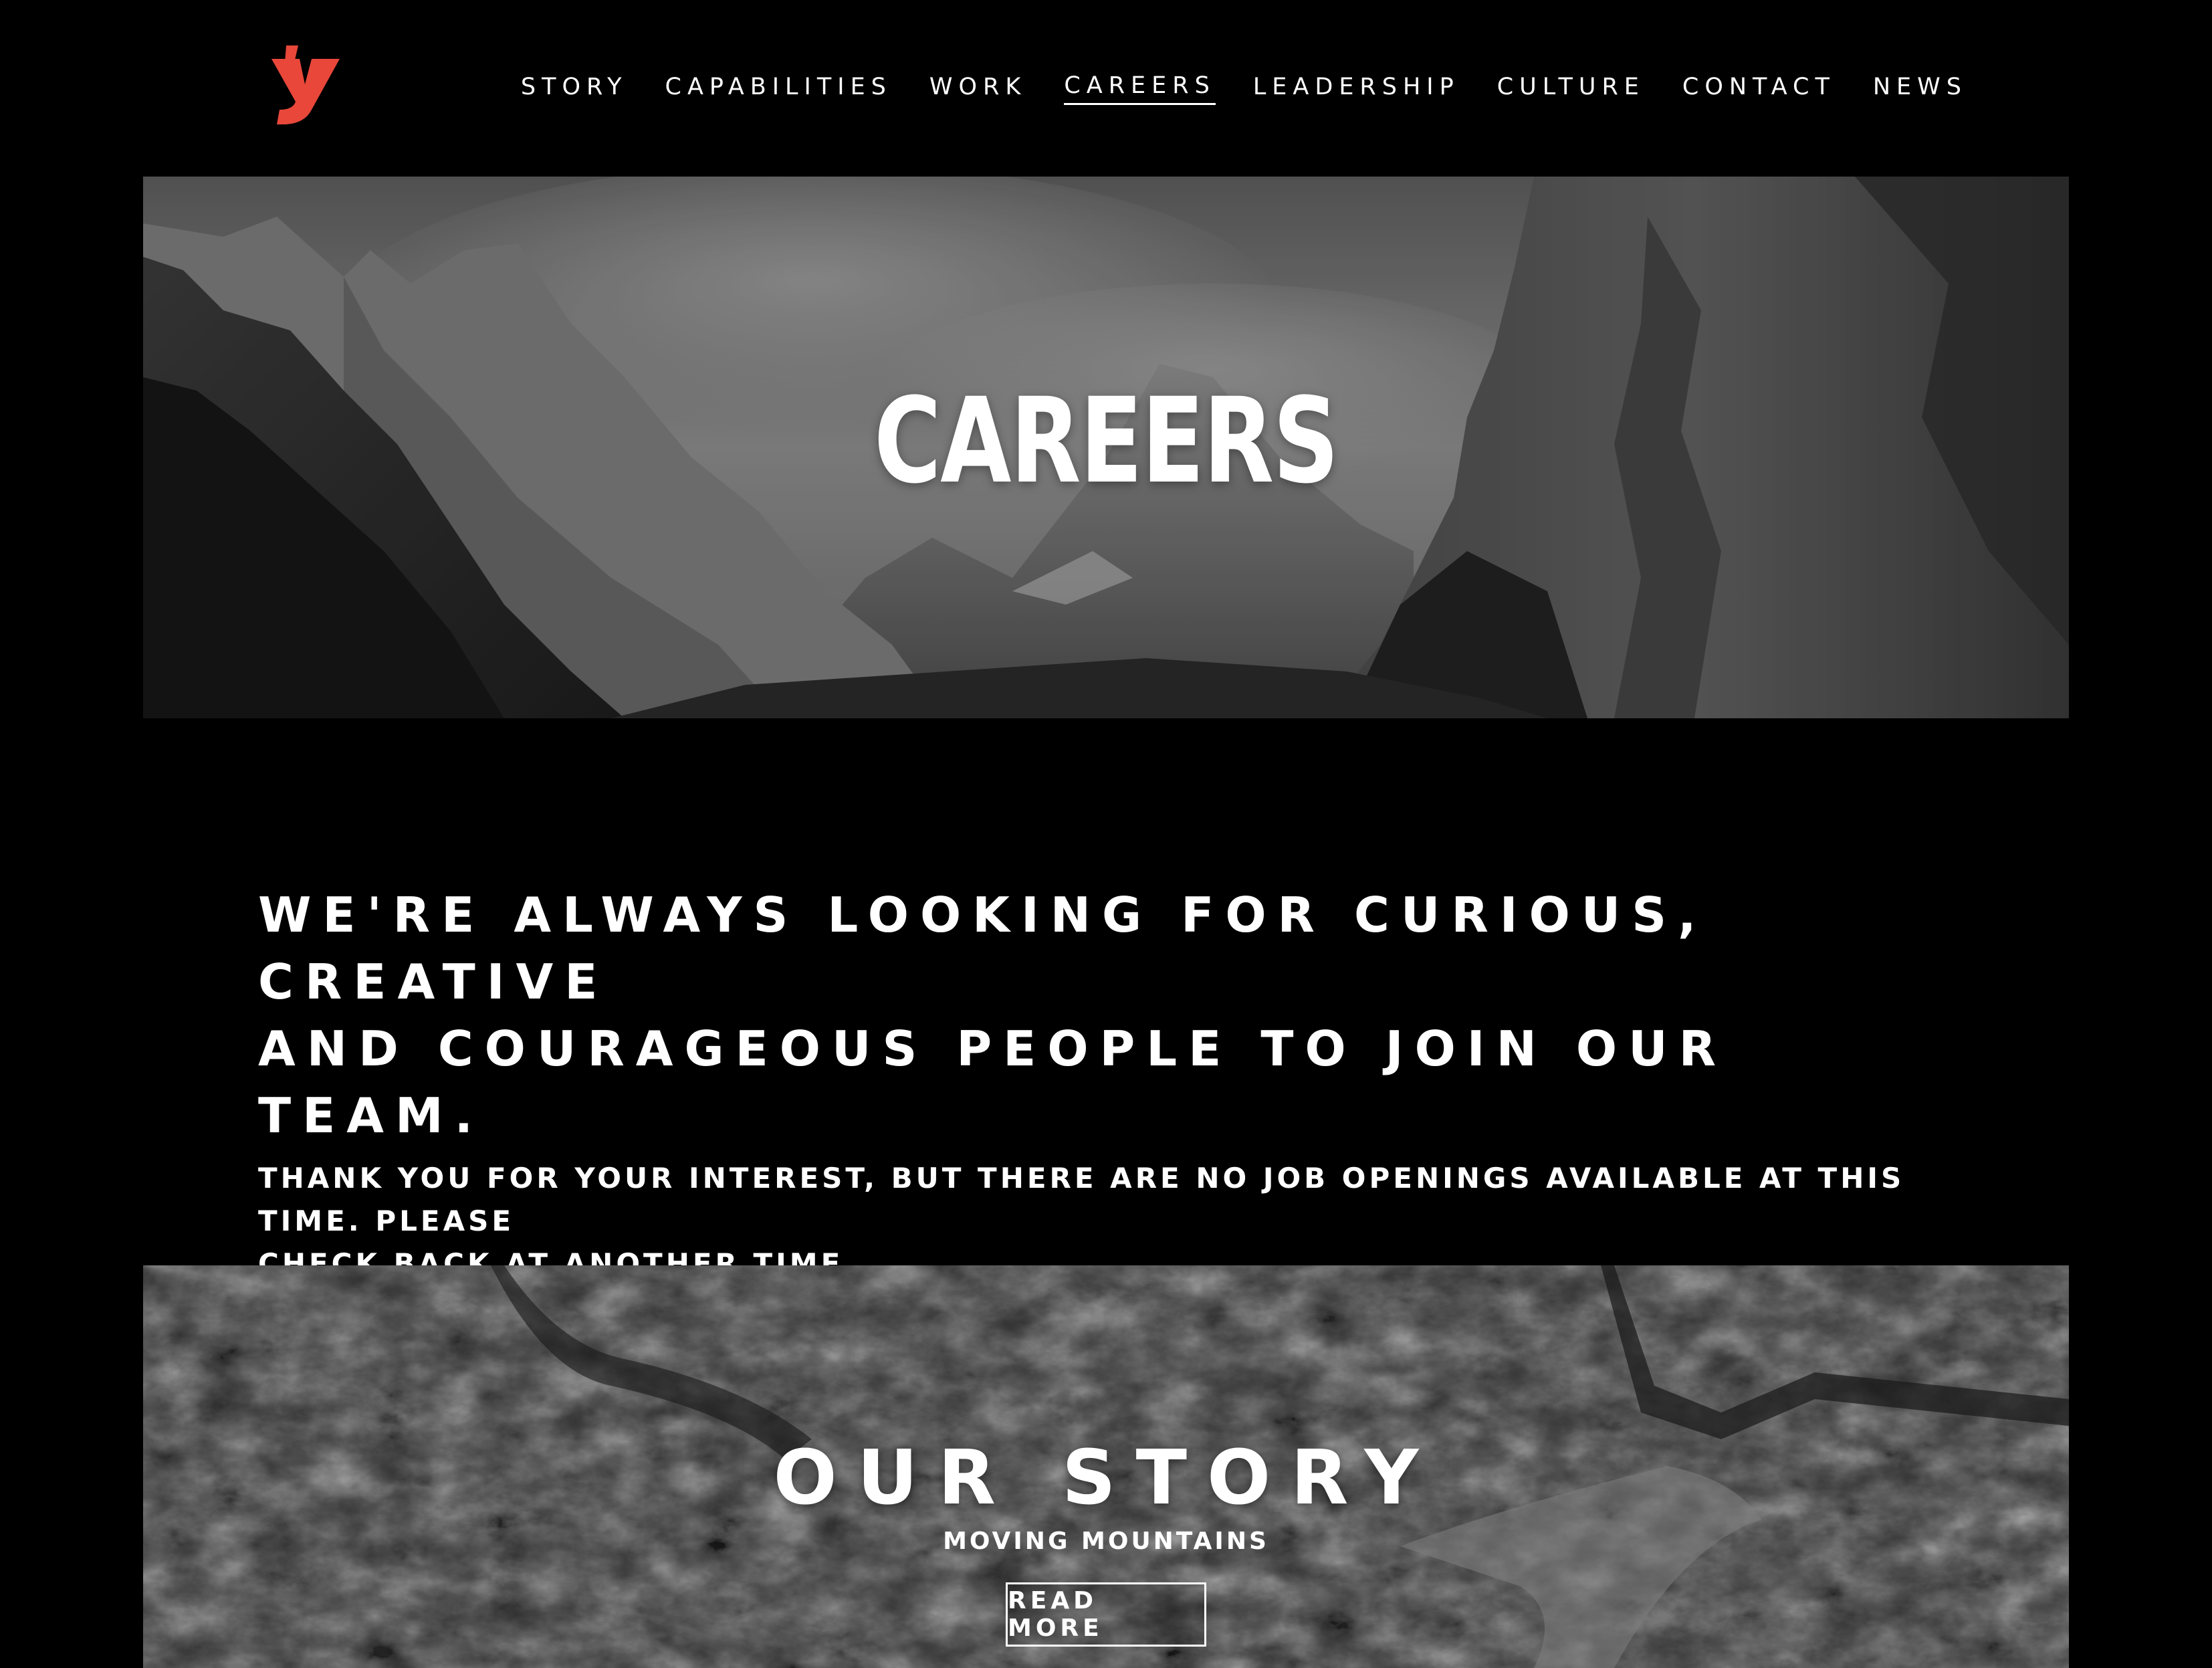  I want to click on logo-y-mark, so click(305, 84).